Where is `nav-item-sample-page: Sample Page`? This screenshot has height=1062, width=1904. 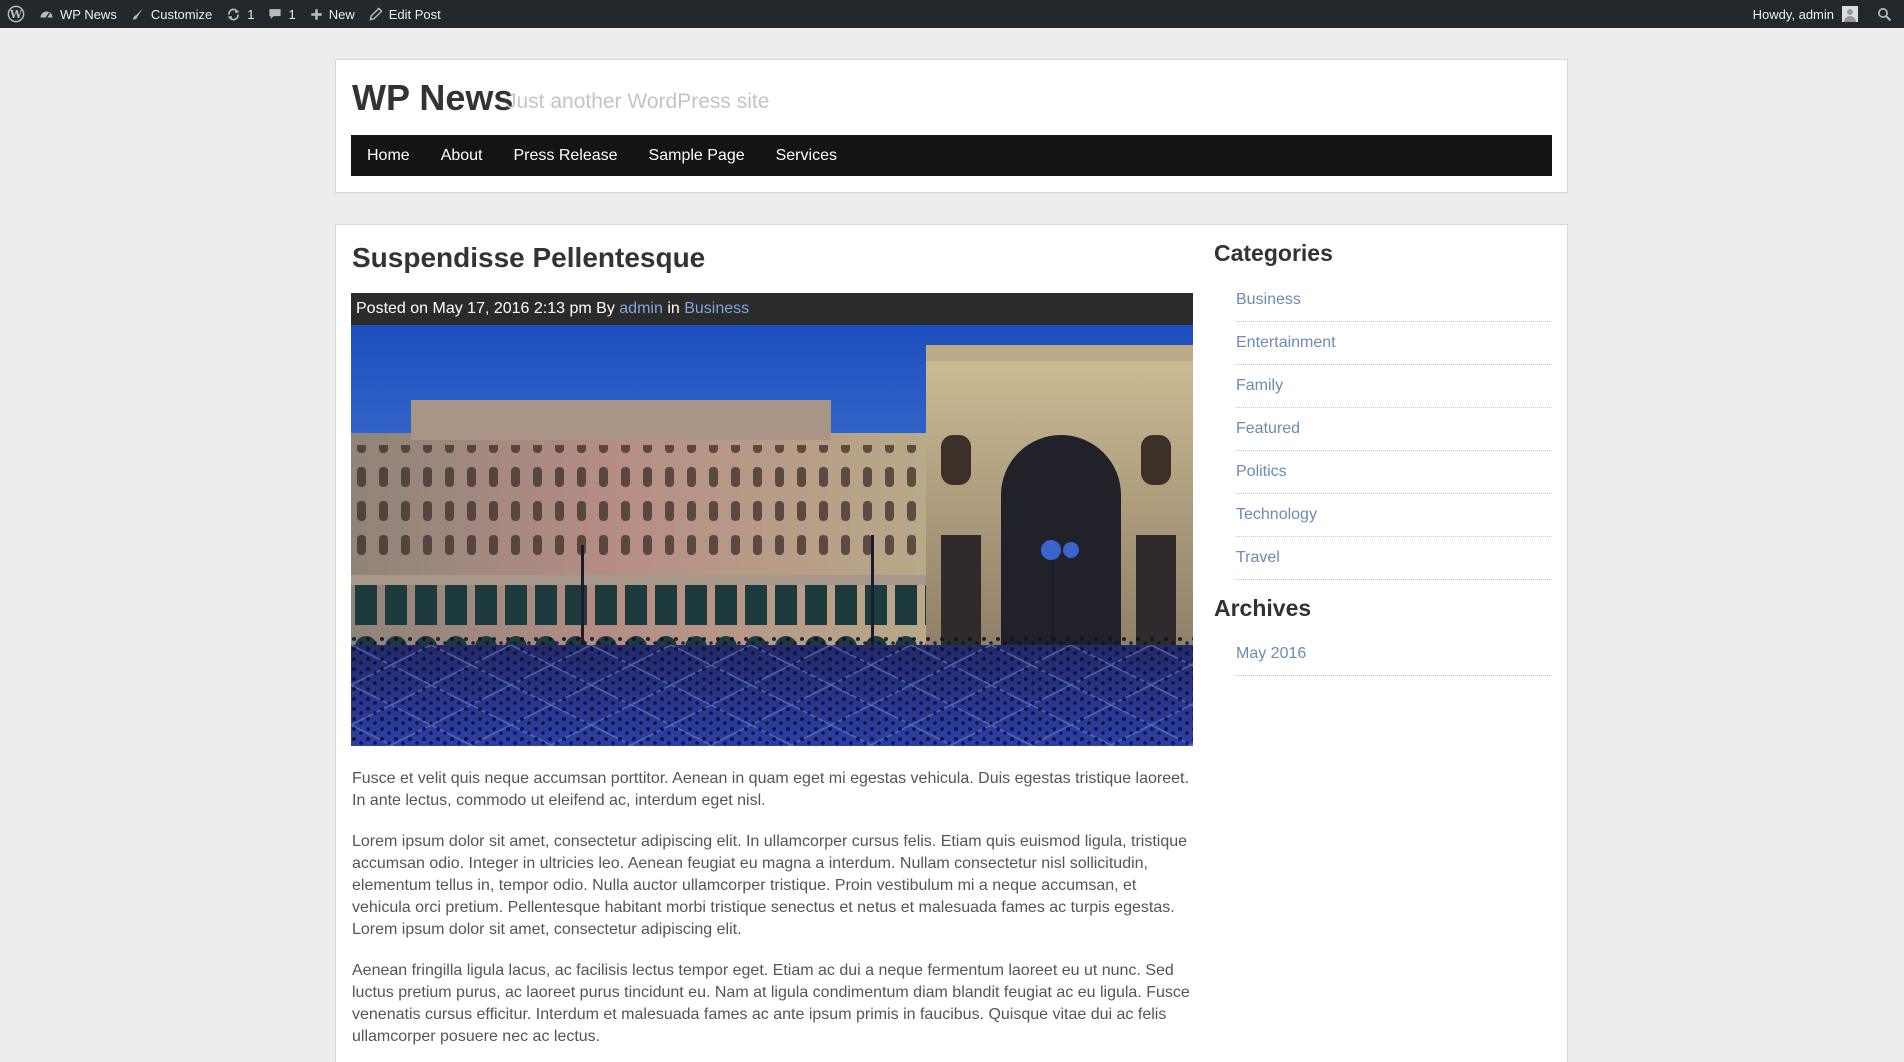 nav-item-sample-page: Sample Page is located at coordinates (697, 156).